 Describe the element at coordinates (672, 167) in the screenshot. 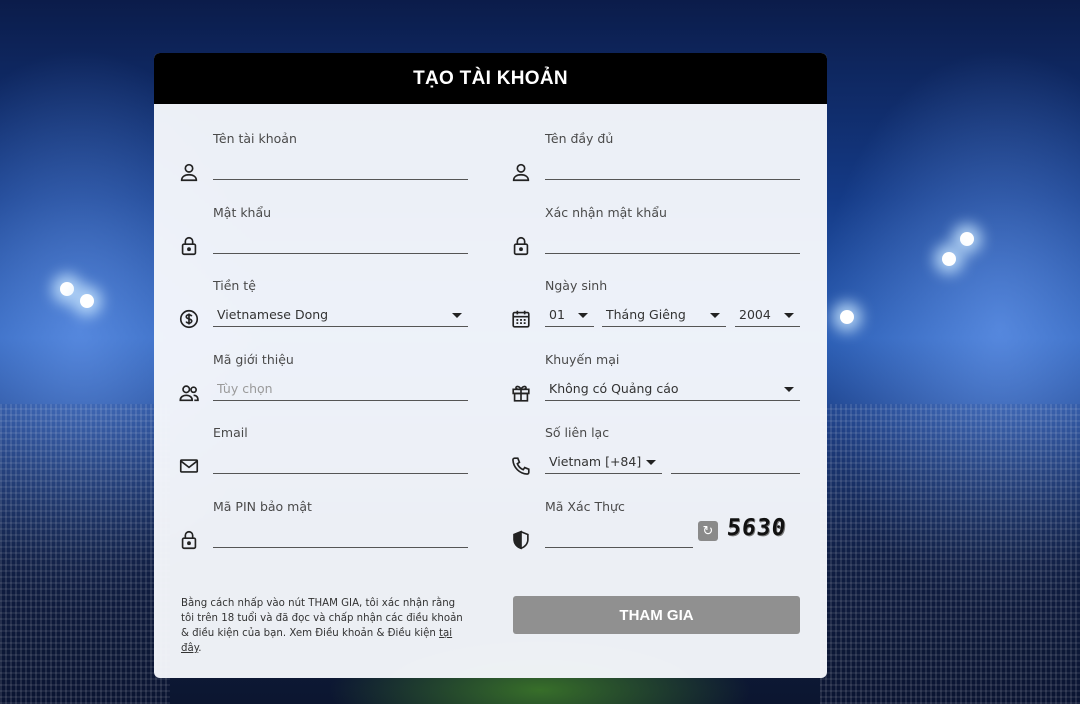

I see `fullname-input` at that location.